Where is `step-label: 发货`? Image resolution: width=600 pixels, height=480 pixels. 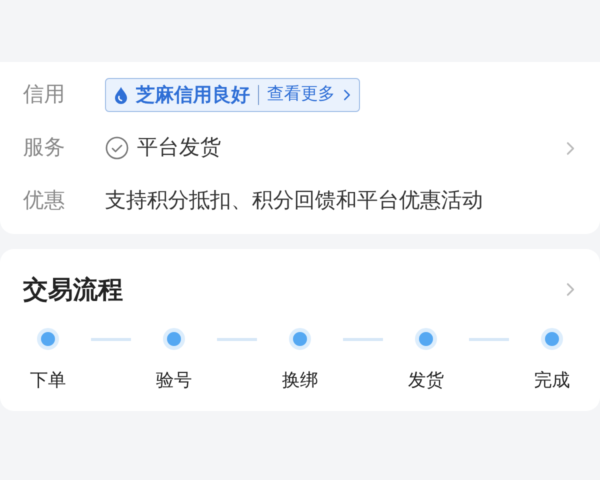
step-label: 发货 is located at coordinates (426, 380).